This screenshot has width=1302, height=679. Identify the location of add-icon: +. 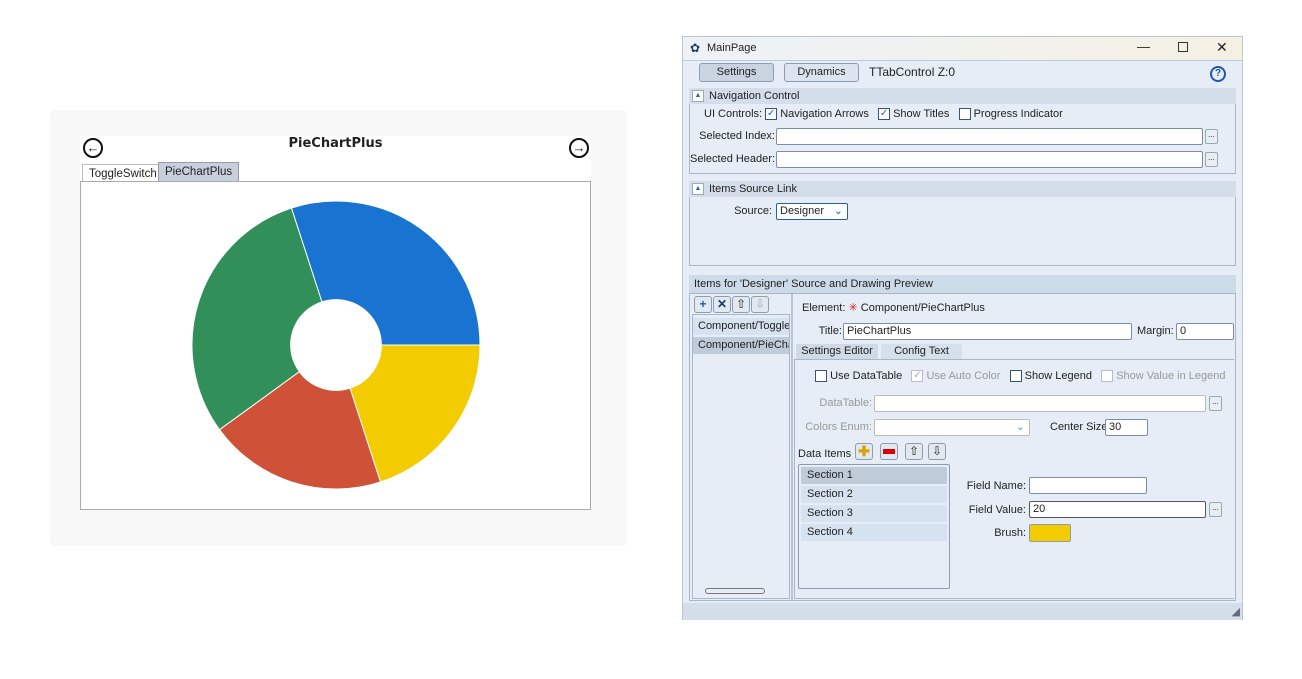
(703, 304).